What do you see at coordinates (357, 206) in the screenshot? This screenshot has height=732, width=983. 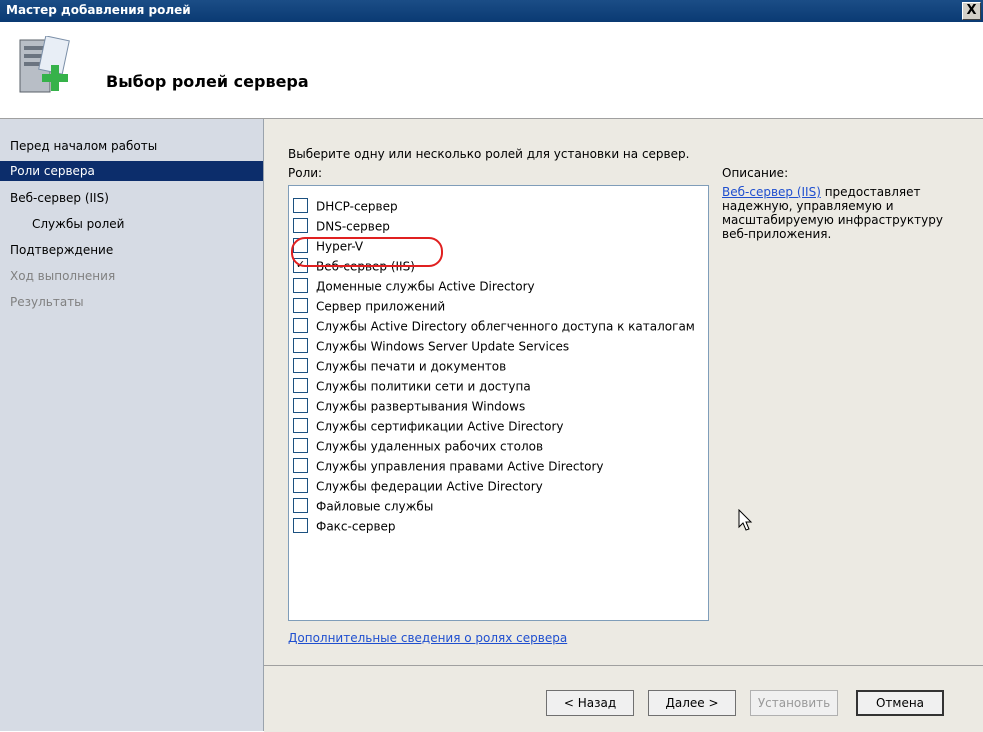 I see `role-label: DHCP-сервер` at bounding box center [357, 206].